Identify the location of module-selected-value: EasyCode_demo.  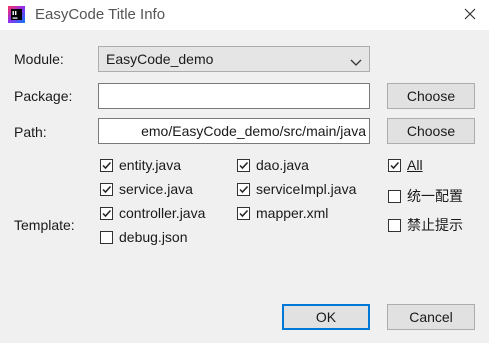
(160, 59).